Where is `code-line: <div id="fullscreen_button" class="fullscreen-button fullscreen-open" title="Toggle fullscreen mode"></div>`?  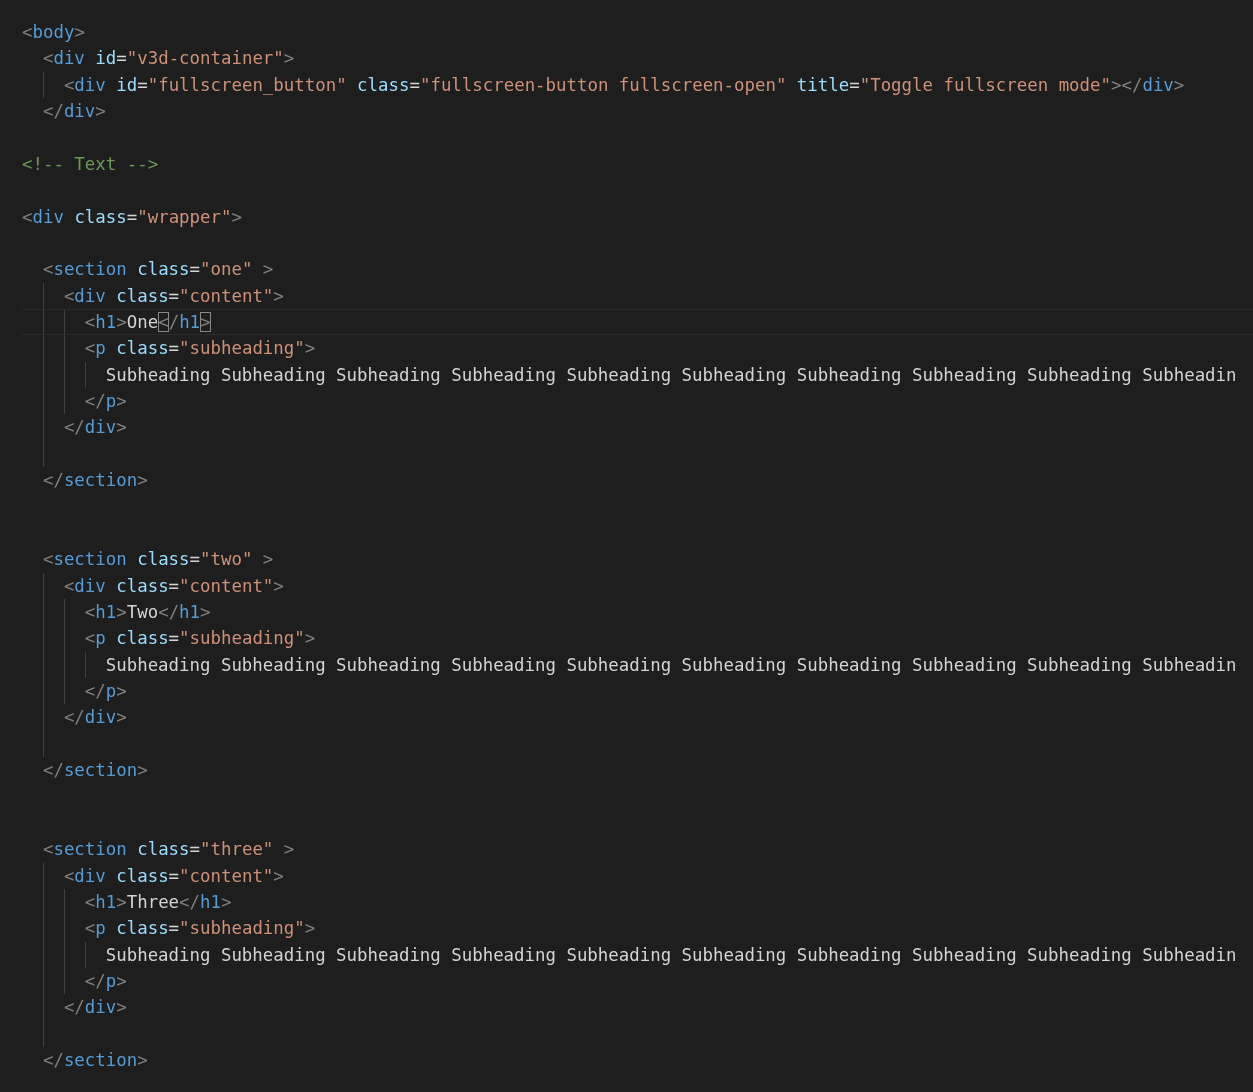
code-line: <div id="fullscreen_button" class="fullscreen-button fullscreen-open" title="Toggle fullscreen mode"></div> is located at coordinates (624, 85).